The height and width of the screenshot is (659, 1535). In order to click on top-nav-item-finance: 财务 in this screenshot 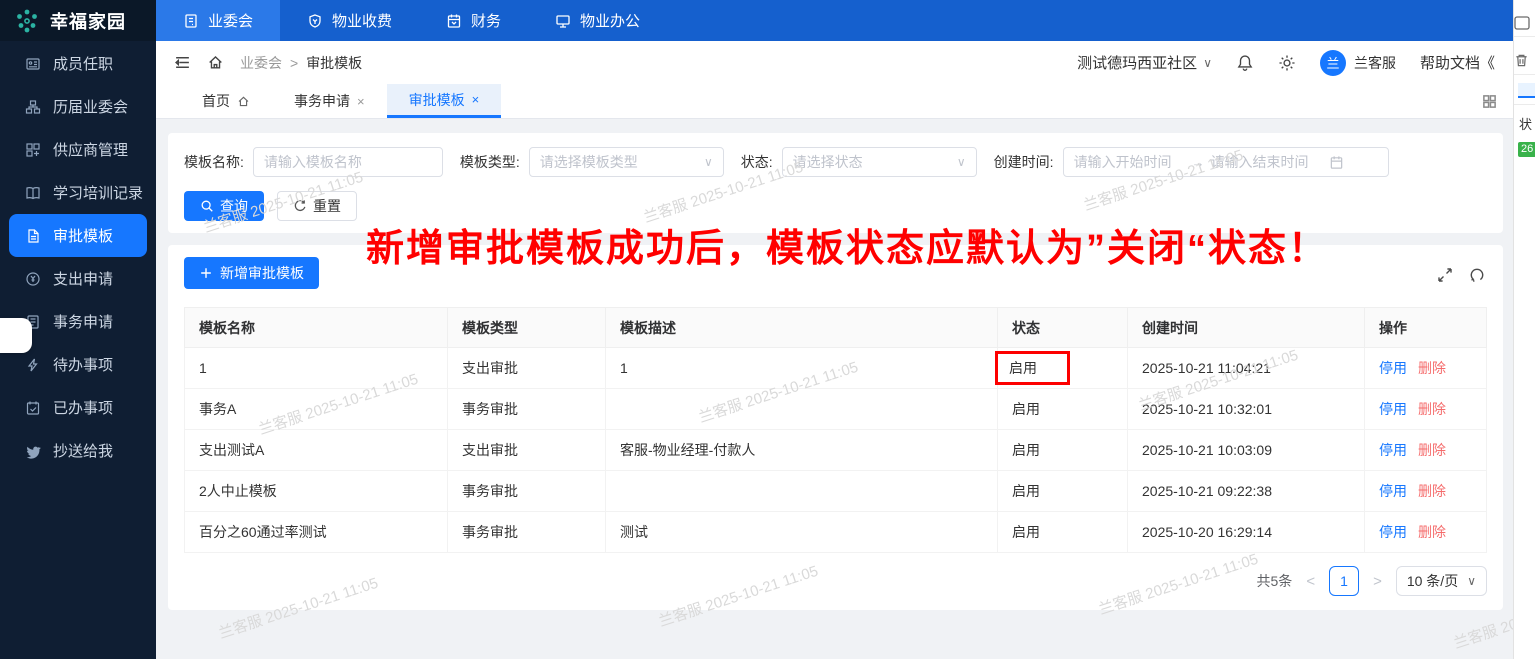, I will do `click(473, 20)`.